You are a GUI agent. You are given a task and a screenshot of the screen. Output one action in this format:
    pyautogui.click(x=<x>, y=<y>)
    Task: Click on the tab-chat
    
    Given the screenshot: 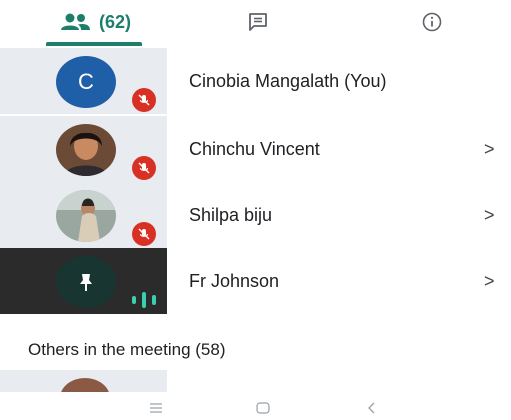 What is the action you would take?
    pyautogui.click(x=258, y=22)
    